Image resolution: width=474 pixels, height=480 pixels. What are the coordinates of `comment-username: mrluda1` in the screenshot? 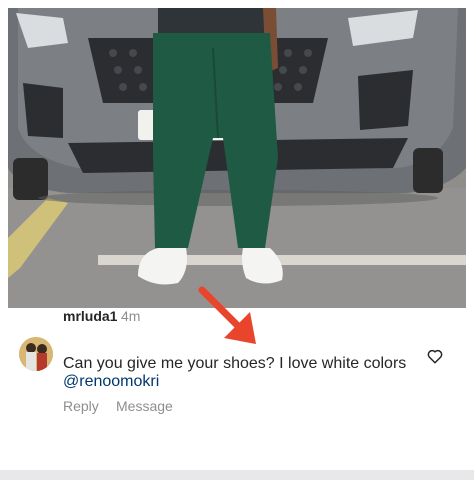 It's located at (90, 316).